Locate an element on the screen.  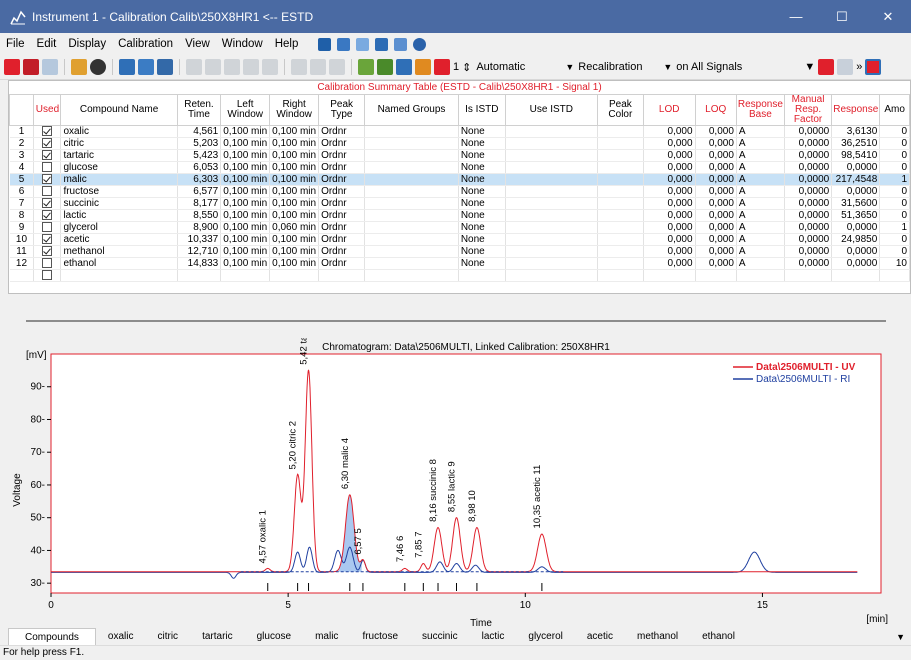
compound-name-cell: citric is located at coordinates (119, 143).